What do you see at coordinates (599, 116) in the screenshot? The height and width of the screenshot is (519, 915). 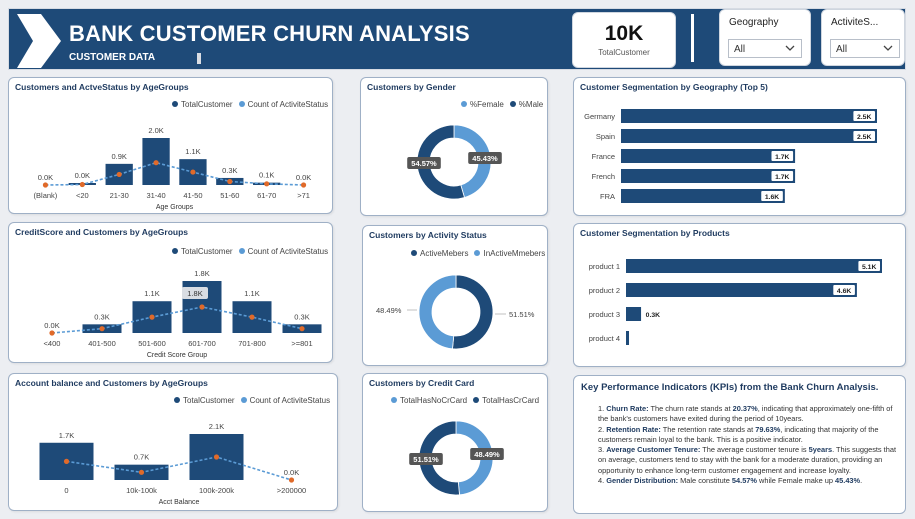 I see `y-tick-label: Germany` at bounding box center [599, 116].